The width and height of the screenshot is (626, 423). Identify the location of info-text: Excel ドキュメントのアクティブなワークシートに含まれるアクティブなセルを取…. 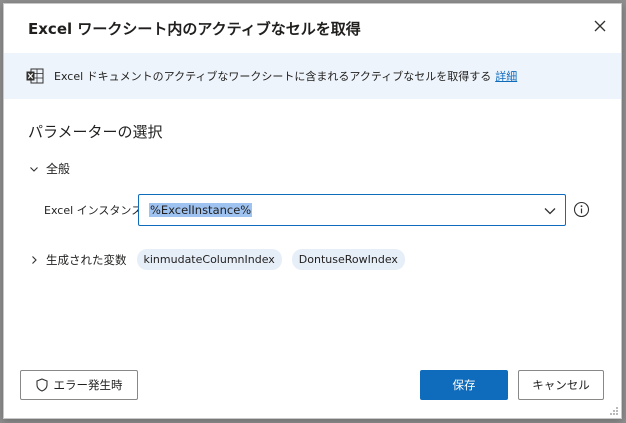
(273, 76).